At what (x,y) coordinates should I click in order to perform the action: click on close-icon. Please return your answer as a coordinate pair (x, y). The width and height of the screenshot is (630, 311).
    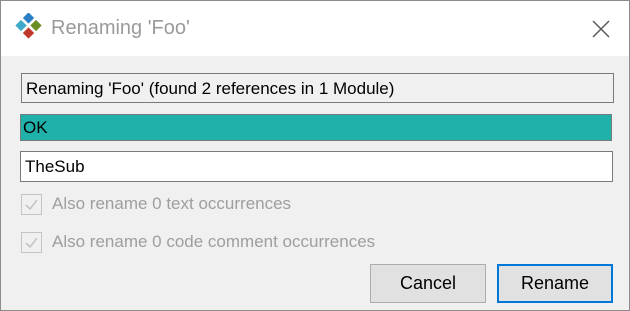
    Looking at the image, I should click on (601, 29).